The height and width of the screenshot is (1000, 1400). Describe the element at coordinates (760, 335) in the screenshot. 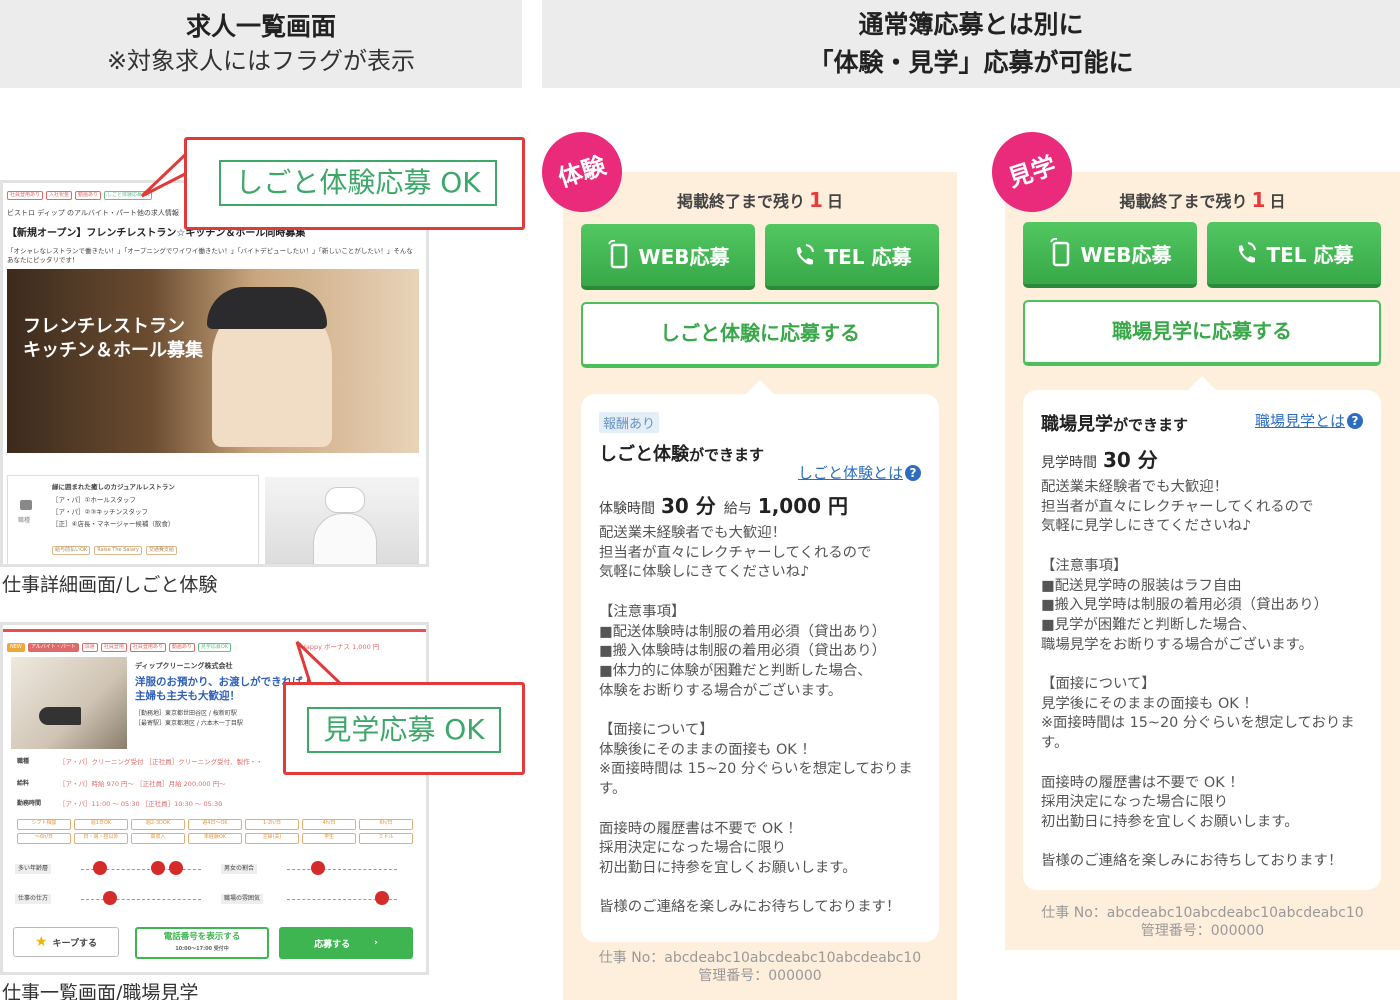

I see `taiken-apply-button: しごと体験に応募する` at that location.